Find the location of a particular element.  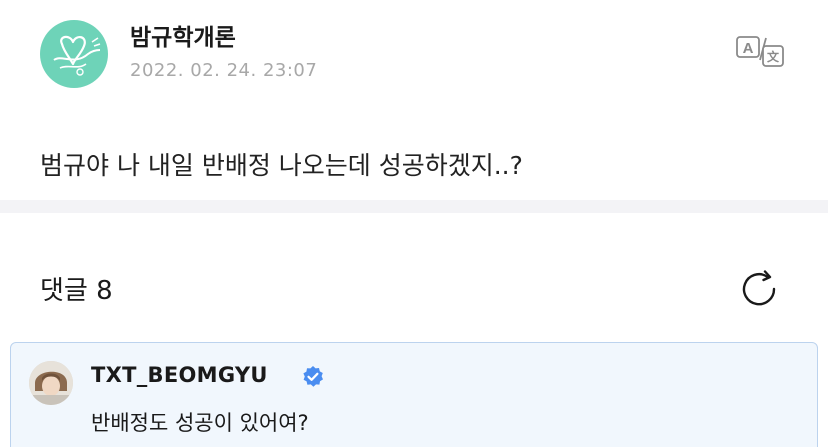

commenter-photo is located at coordinates (51, 383).